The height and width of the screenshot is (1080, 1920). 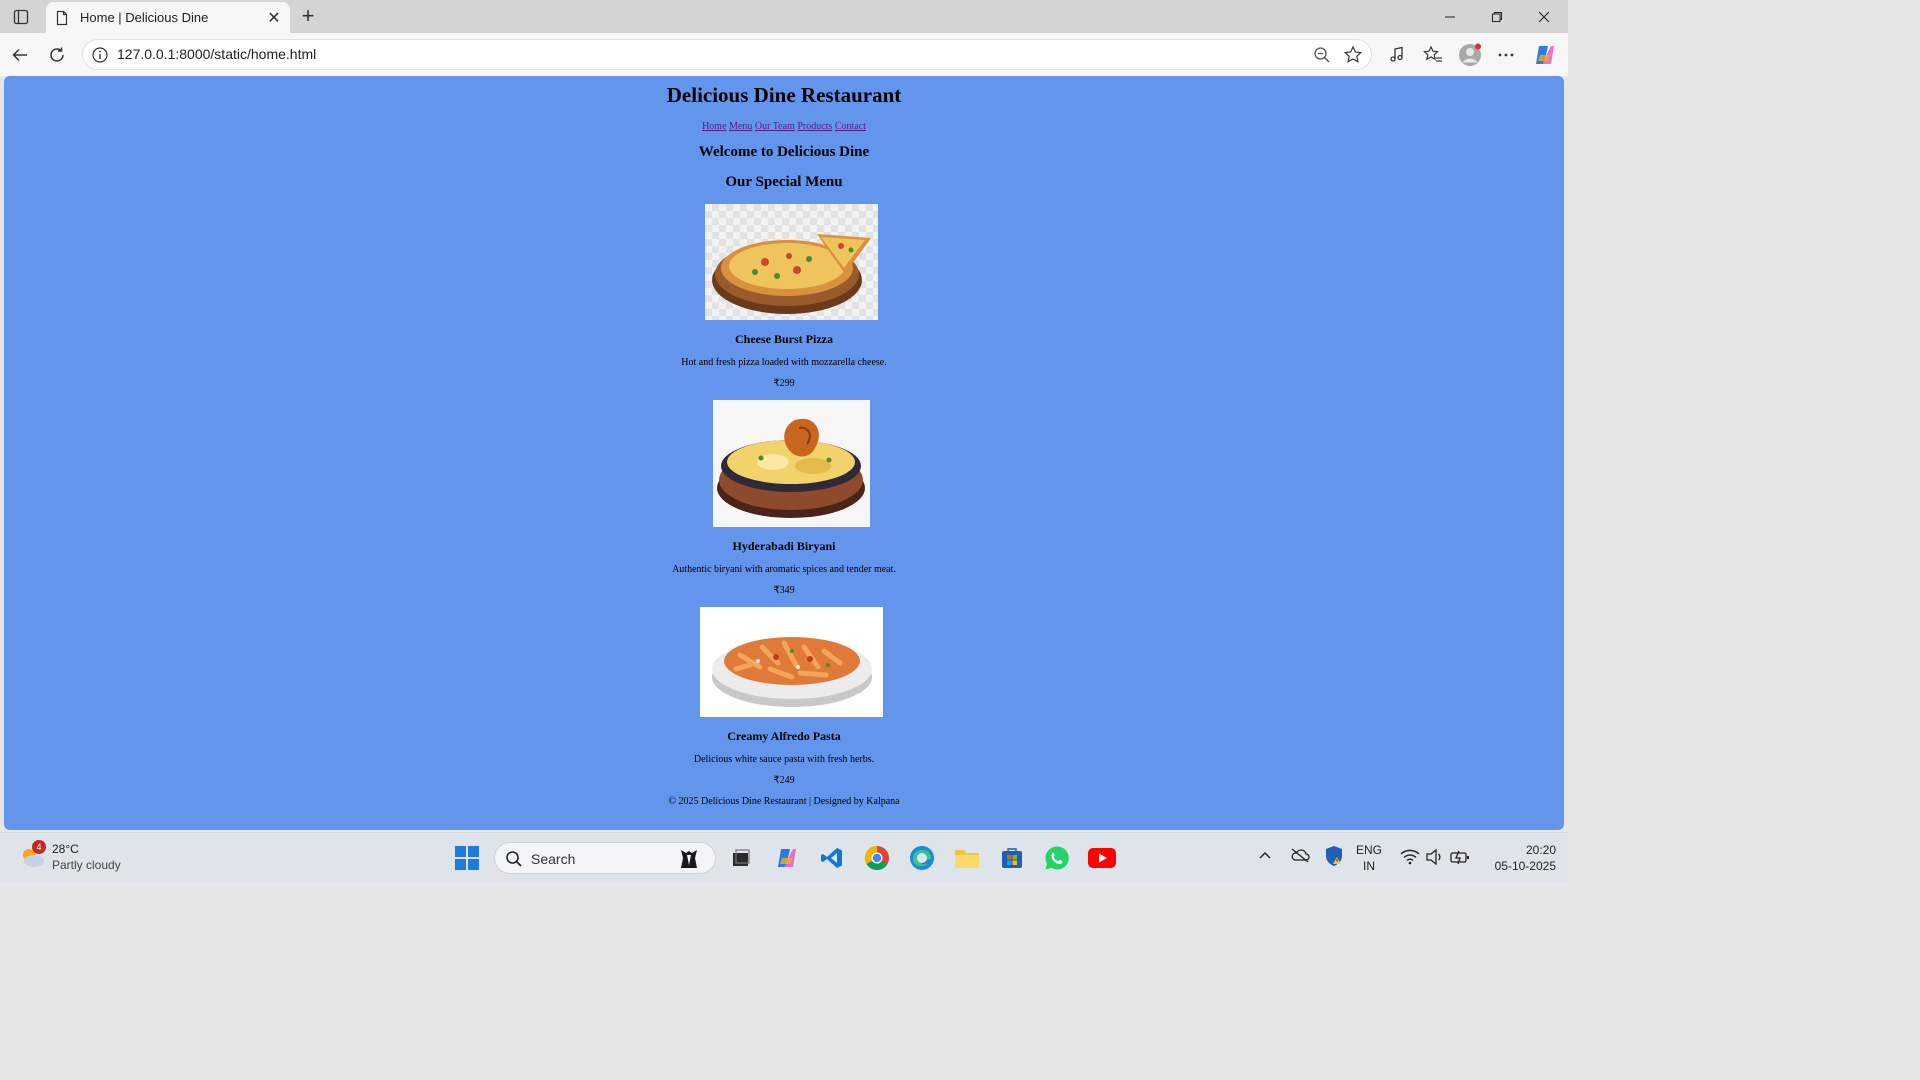 I want to click on new-tab-button: +, so click(x=308, y=16).